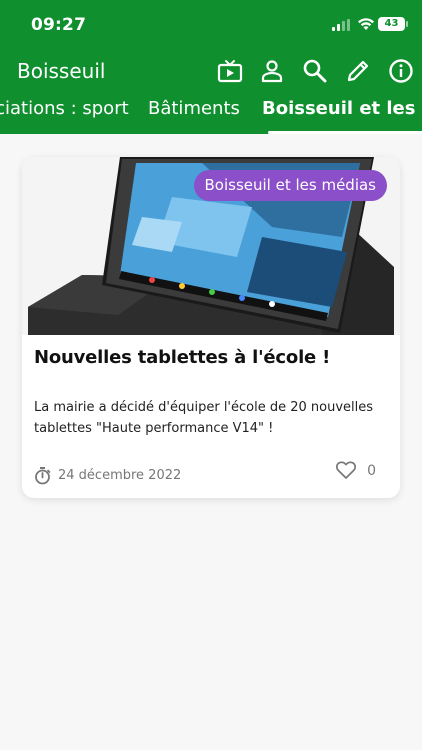 The image size is (422, 750). What do you see at coordinates (401, 71) in the screenshot?
I see `info-icon` at bounding box center [401, 71].